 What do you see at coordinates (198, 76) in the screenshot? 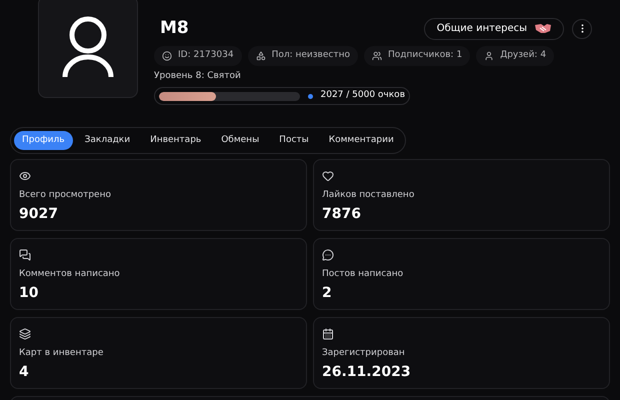
I see `level-label: Уровень 8: Святой` at bounding box center [198, 76].